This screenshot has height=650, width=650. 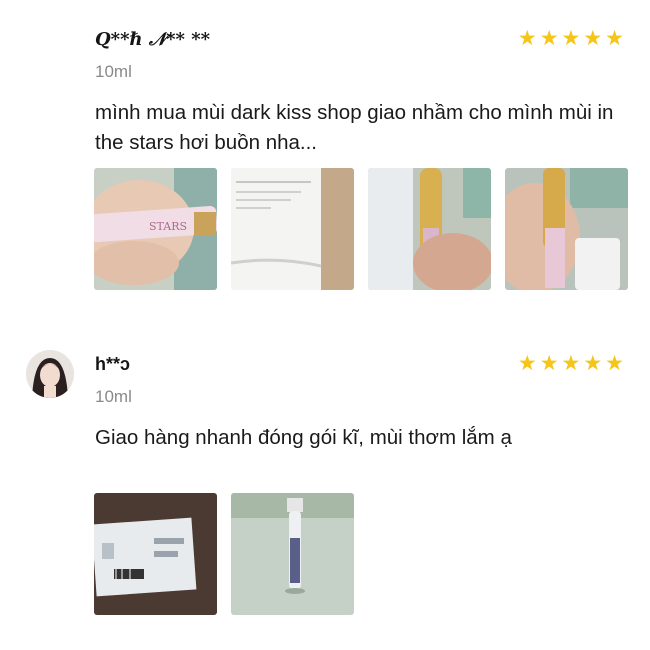 I want to click on avatar, so click(x=50, y=374).